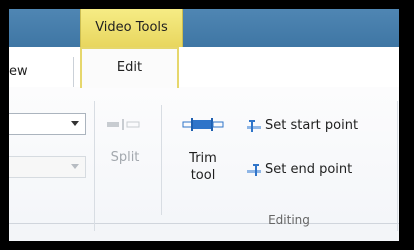  What do you see at coordinates (125, 146) in the screenshot?
I see `split-button: Split` at bounding box center [125, 146].